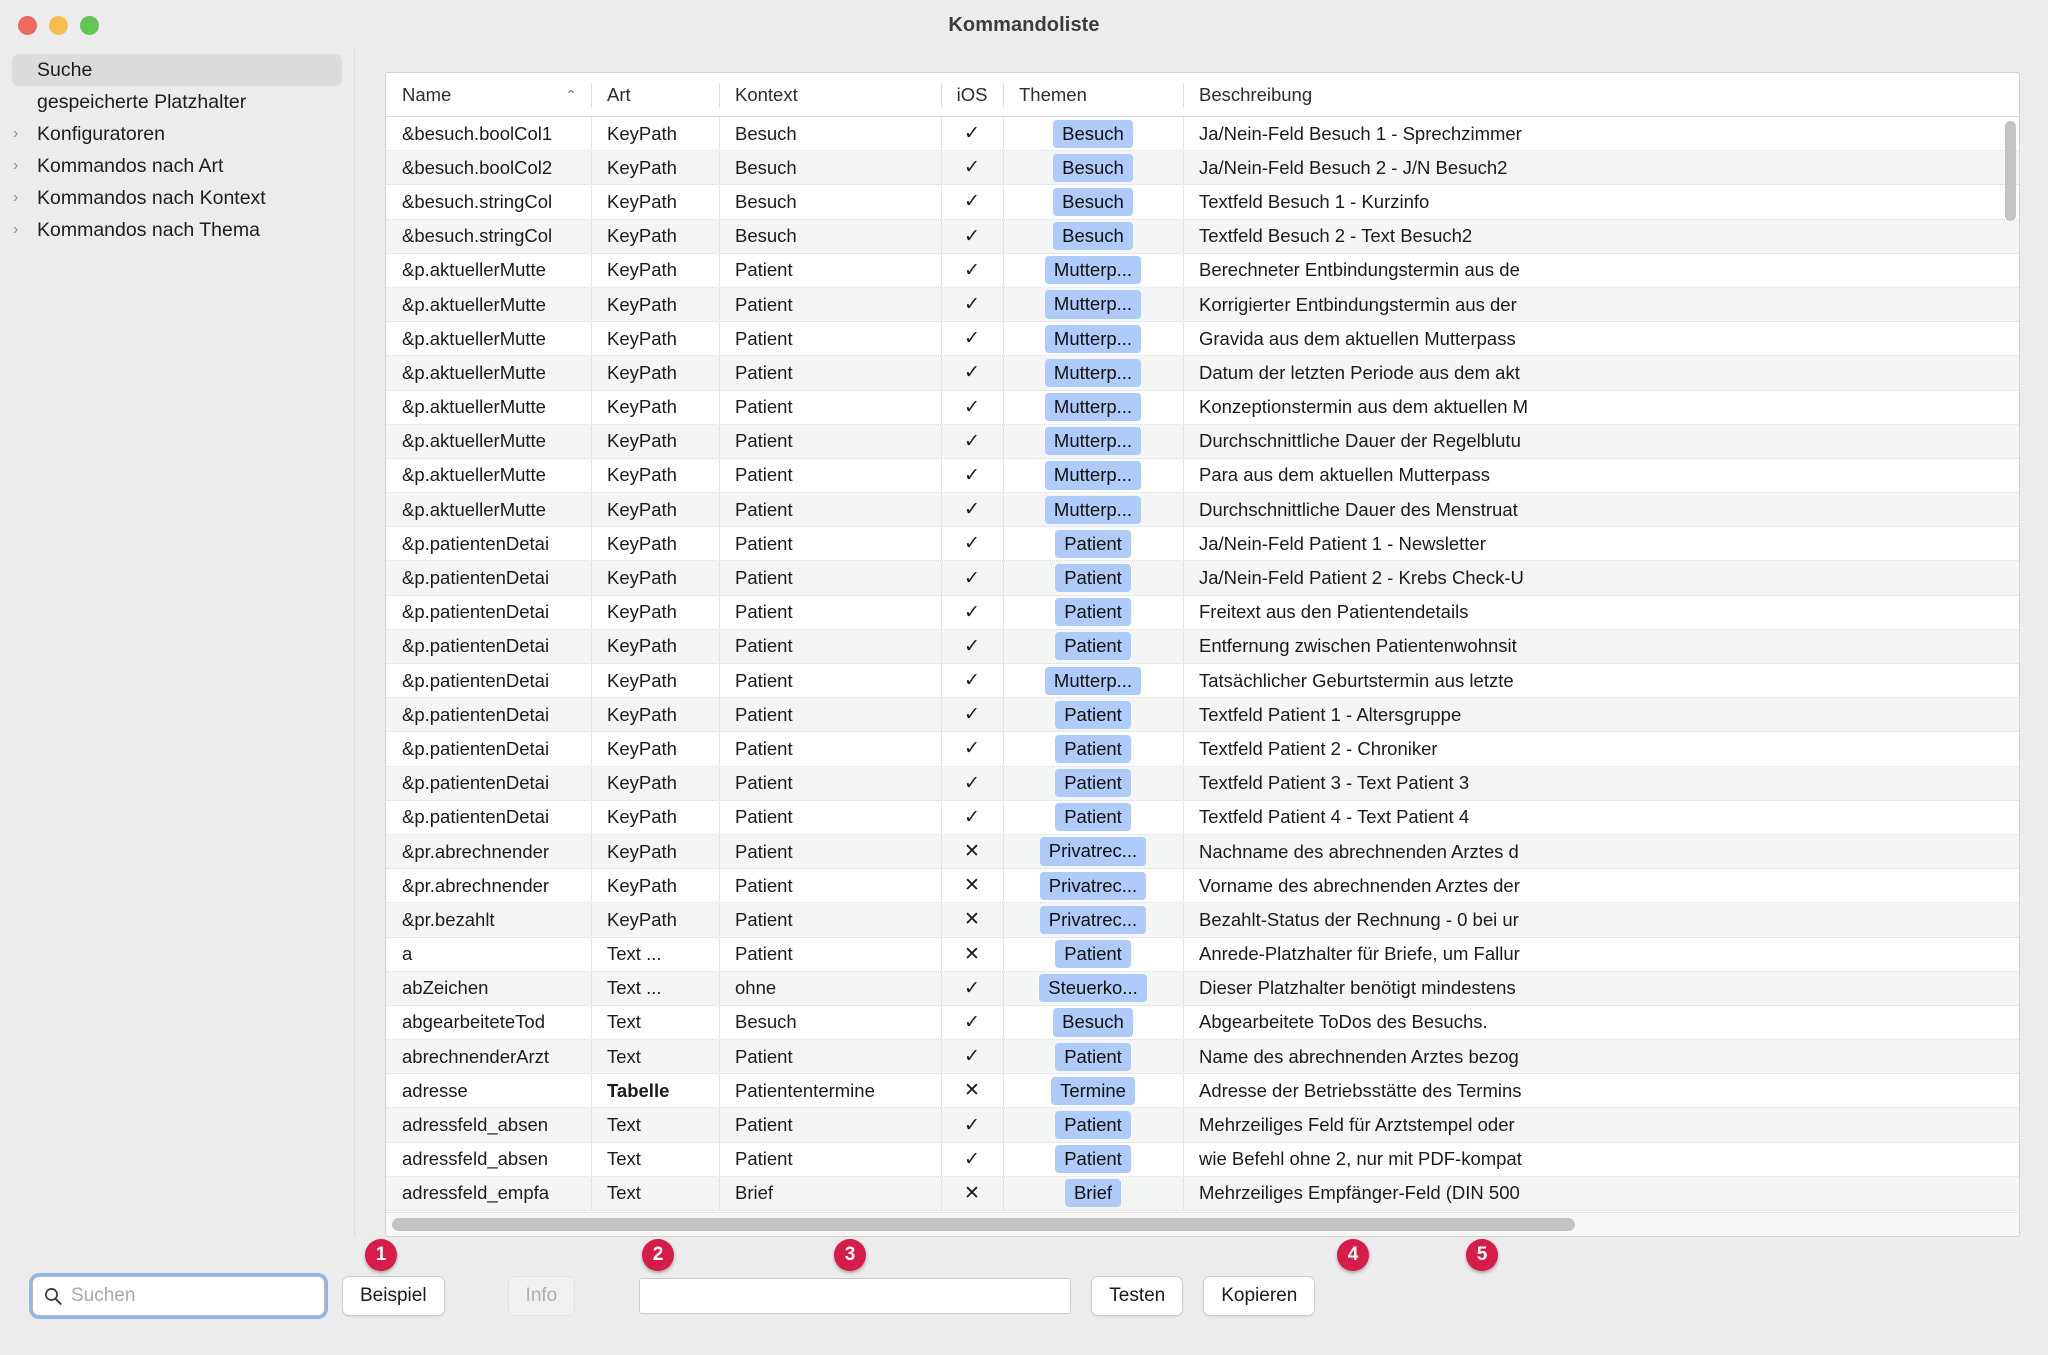 The image size is (2048, 1355). Describe the element at coordinates (177, 102) in the screenshot. I see `sidebar-item-gespeicherte-platzhalter: gespeicherte Platzhalter` at that location.